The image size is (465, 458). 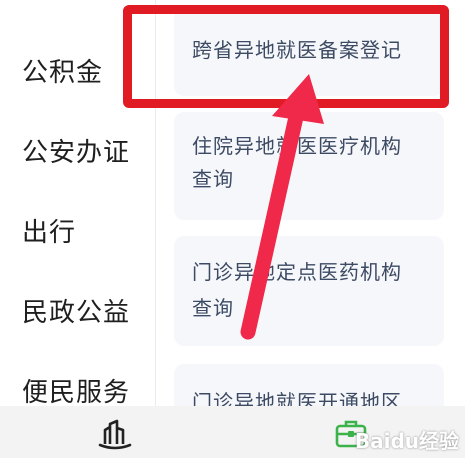 What do you see at coordinates (282, 207) in the screenshot?
I see `annotation-arrow` at bounding box center [282, 207].